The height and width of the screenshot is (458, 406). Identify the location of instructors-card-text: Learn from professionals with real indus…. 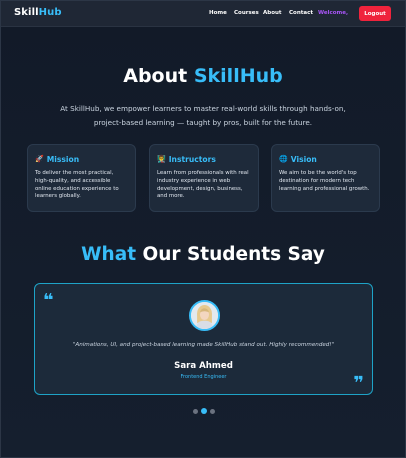
(203, 185).